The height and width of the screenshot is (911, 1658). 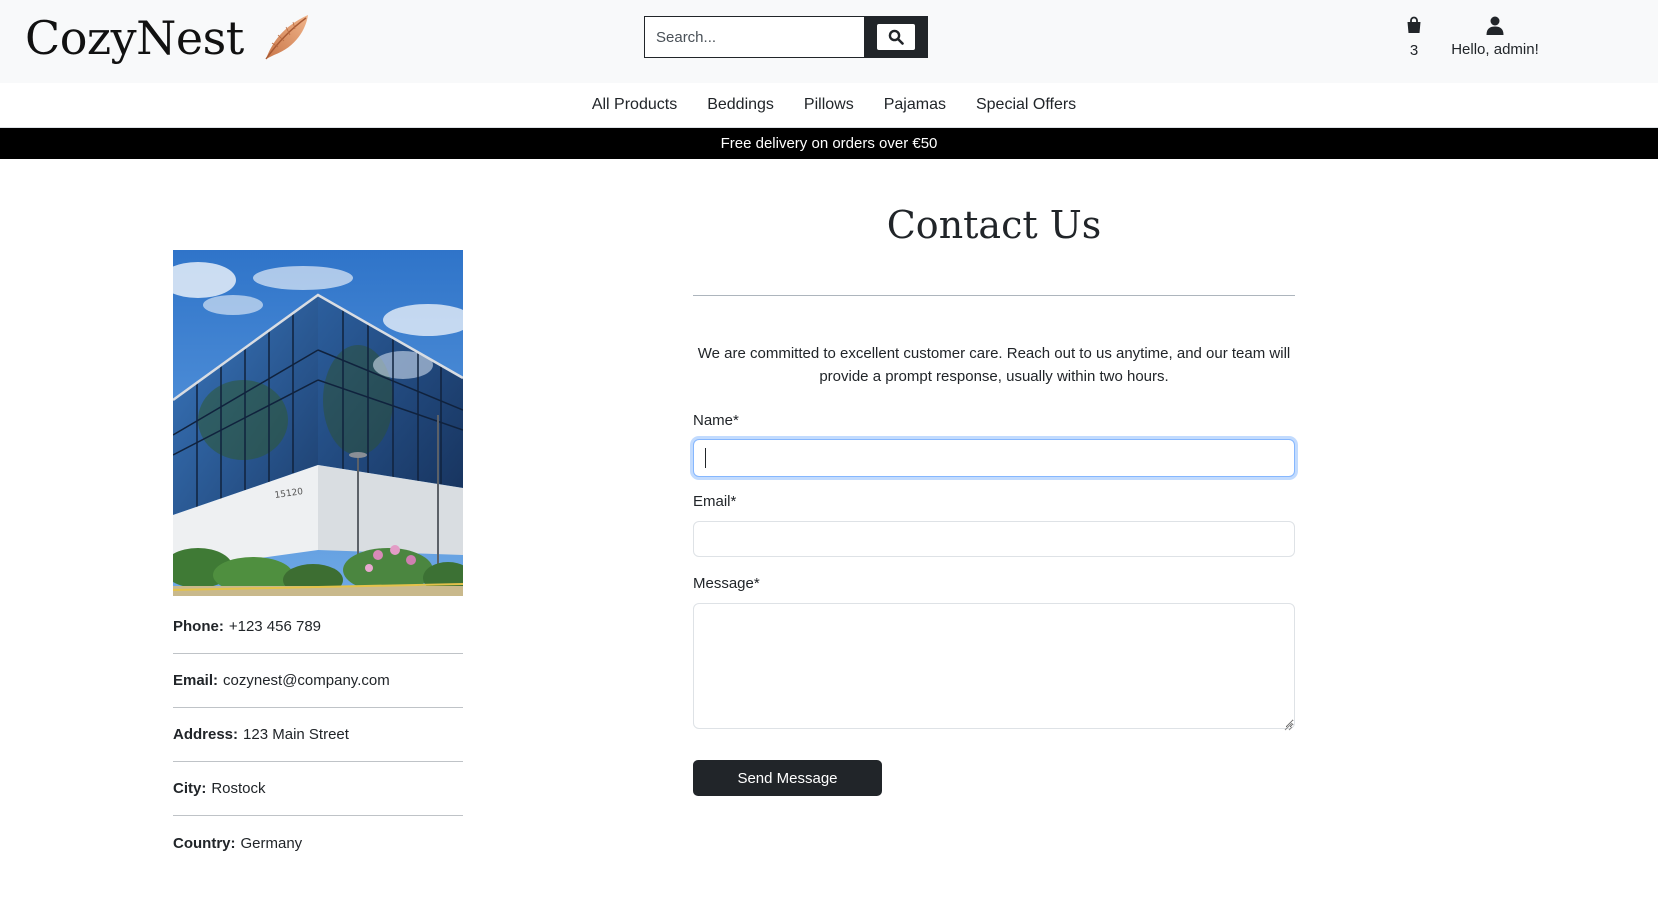 I want to click on banner-text: Free delivery on orders over €50, so click(x=829, y=143).